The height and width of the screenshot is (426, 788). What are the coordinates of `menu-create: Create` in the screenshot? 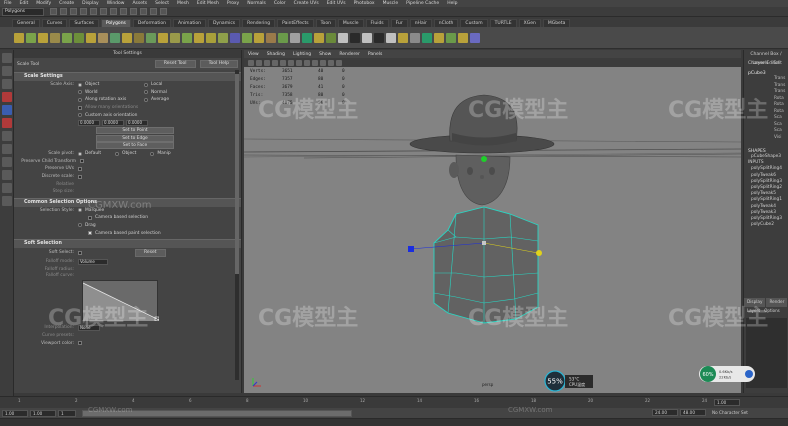 It's located at (66, 3).